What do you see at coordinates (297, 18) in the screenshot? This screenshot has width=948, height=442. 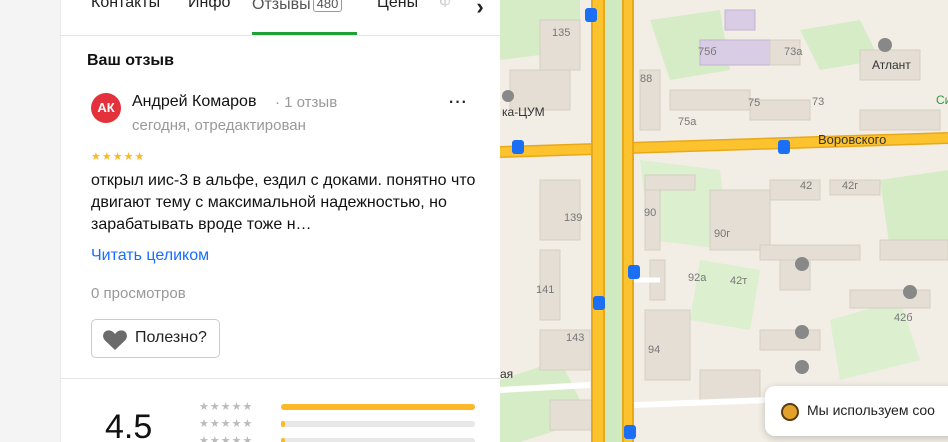 I see `tab-reviews: Отзывы 480` at bounding box center [297, 18].